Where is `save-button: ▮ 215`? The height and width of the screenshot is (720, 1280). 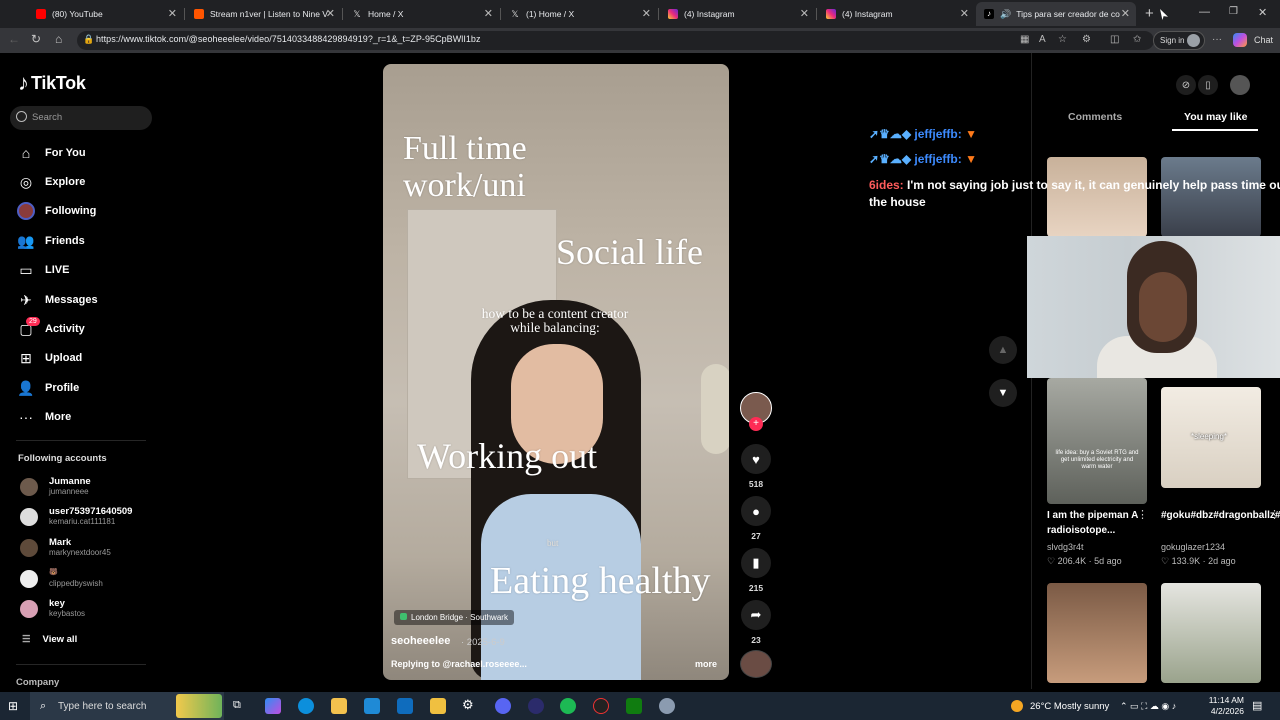 save-button: ▮ 215 is located at coordinates (756, 570).